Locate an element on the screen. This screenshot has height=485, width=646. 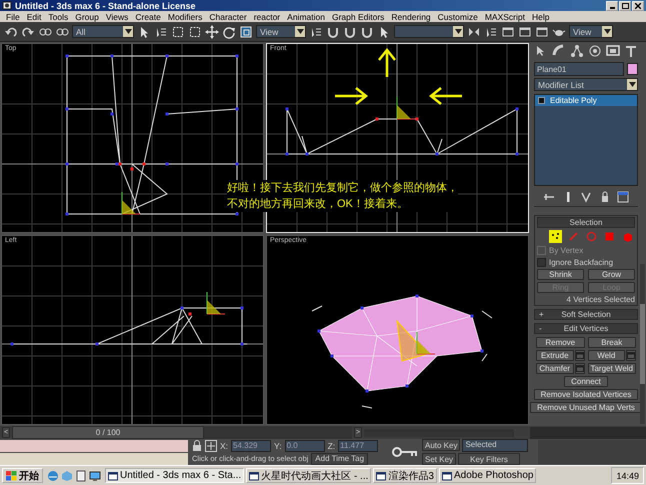
panel-button: Target Weld is located at coordinates (612, 368).